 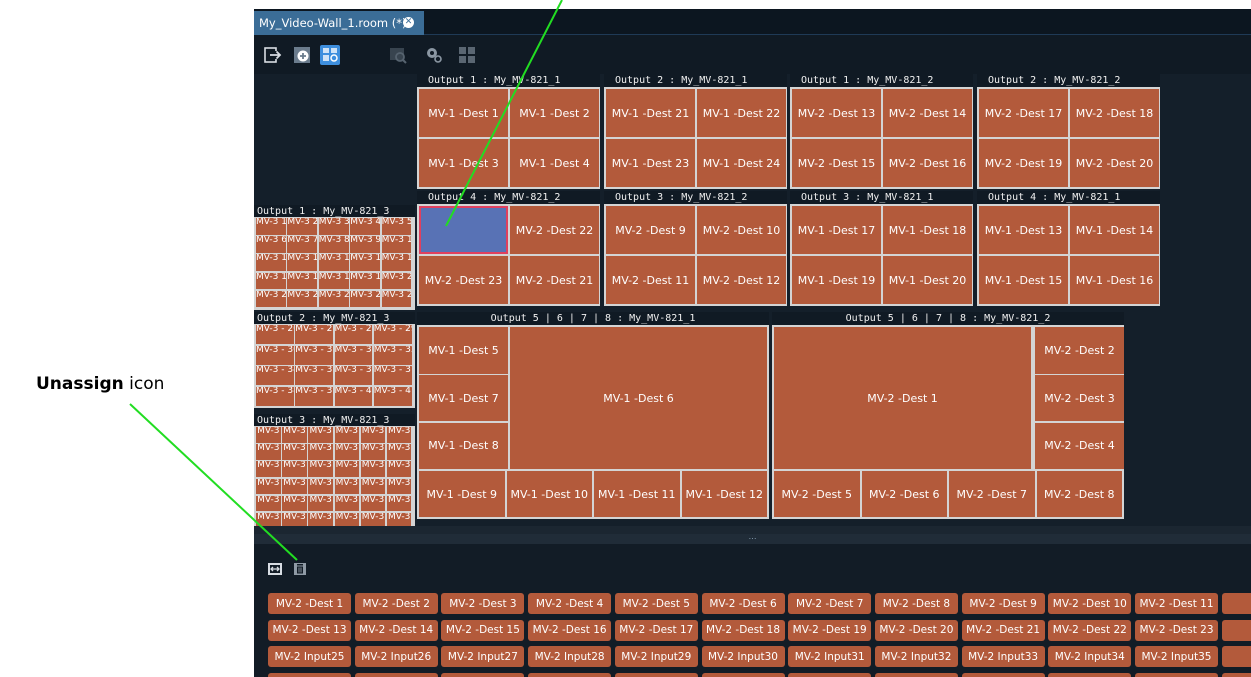 I want to click on dest-tile: MV-1 -Dest 22, so click(x=741, y=113).